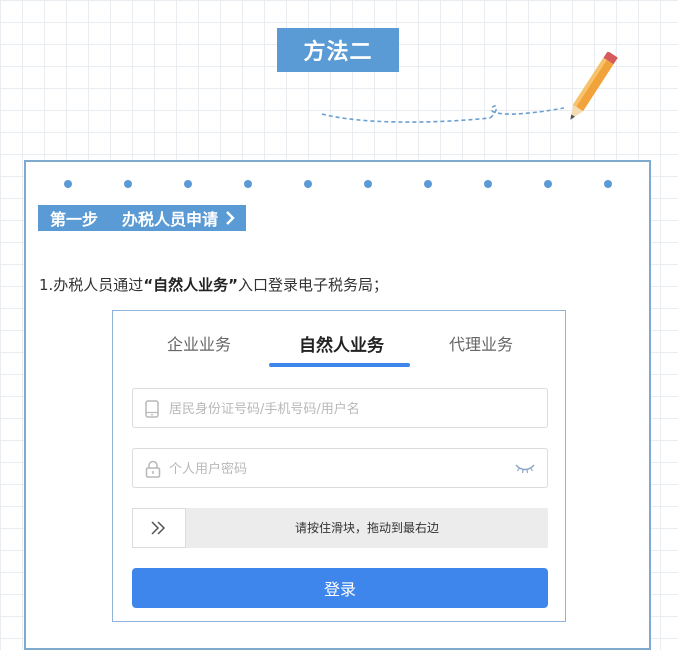  I want to click on instruction-suffix: 入口登录电子税务局；, so click(313, 285).